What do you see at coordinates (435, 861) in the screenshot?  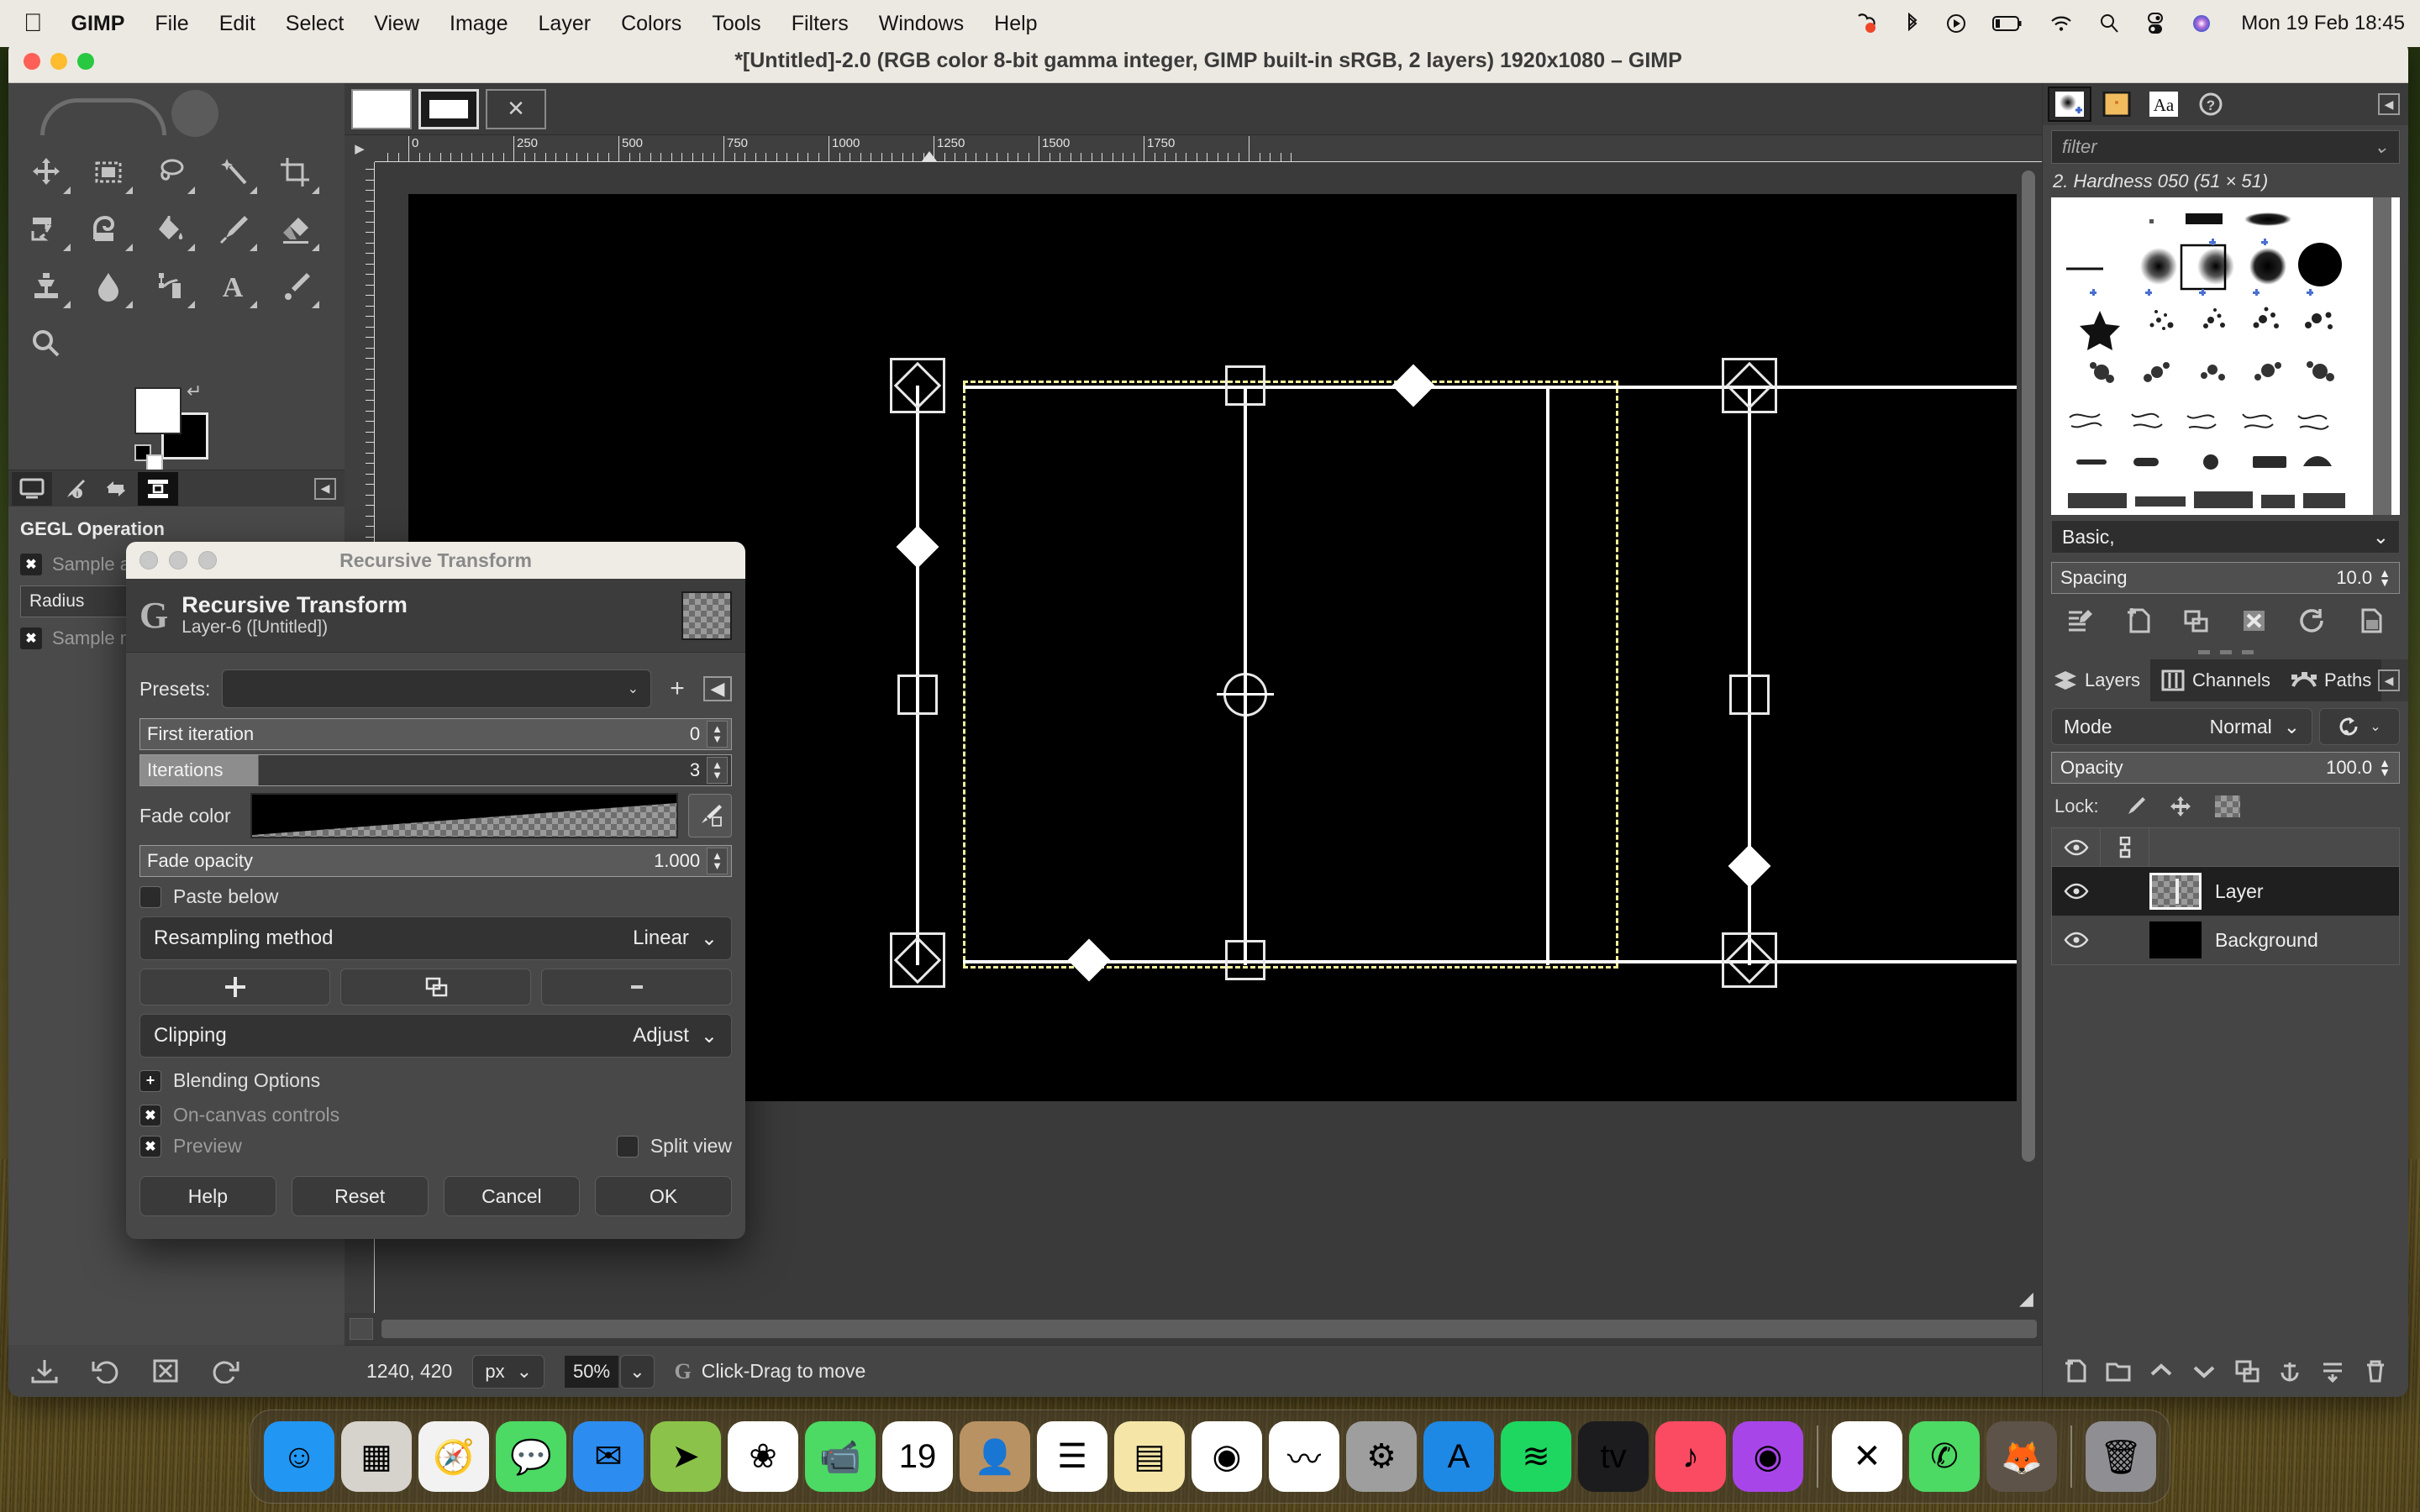 I see `fade-opacity-spinner: Fade opacity 1.000 ▲ ▼` at bounding box center [435, 861].